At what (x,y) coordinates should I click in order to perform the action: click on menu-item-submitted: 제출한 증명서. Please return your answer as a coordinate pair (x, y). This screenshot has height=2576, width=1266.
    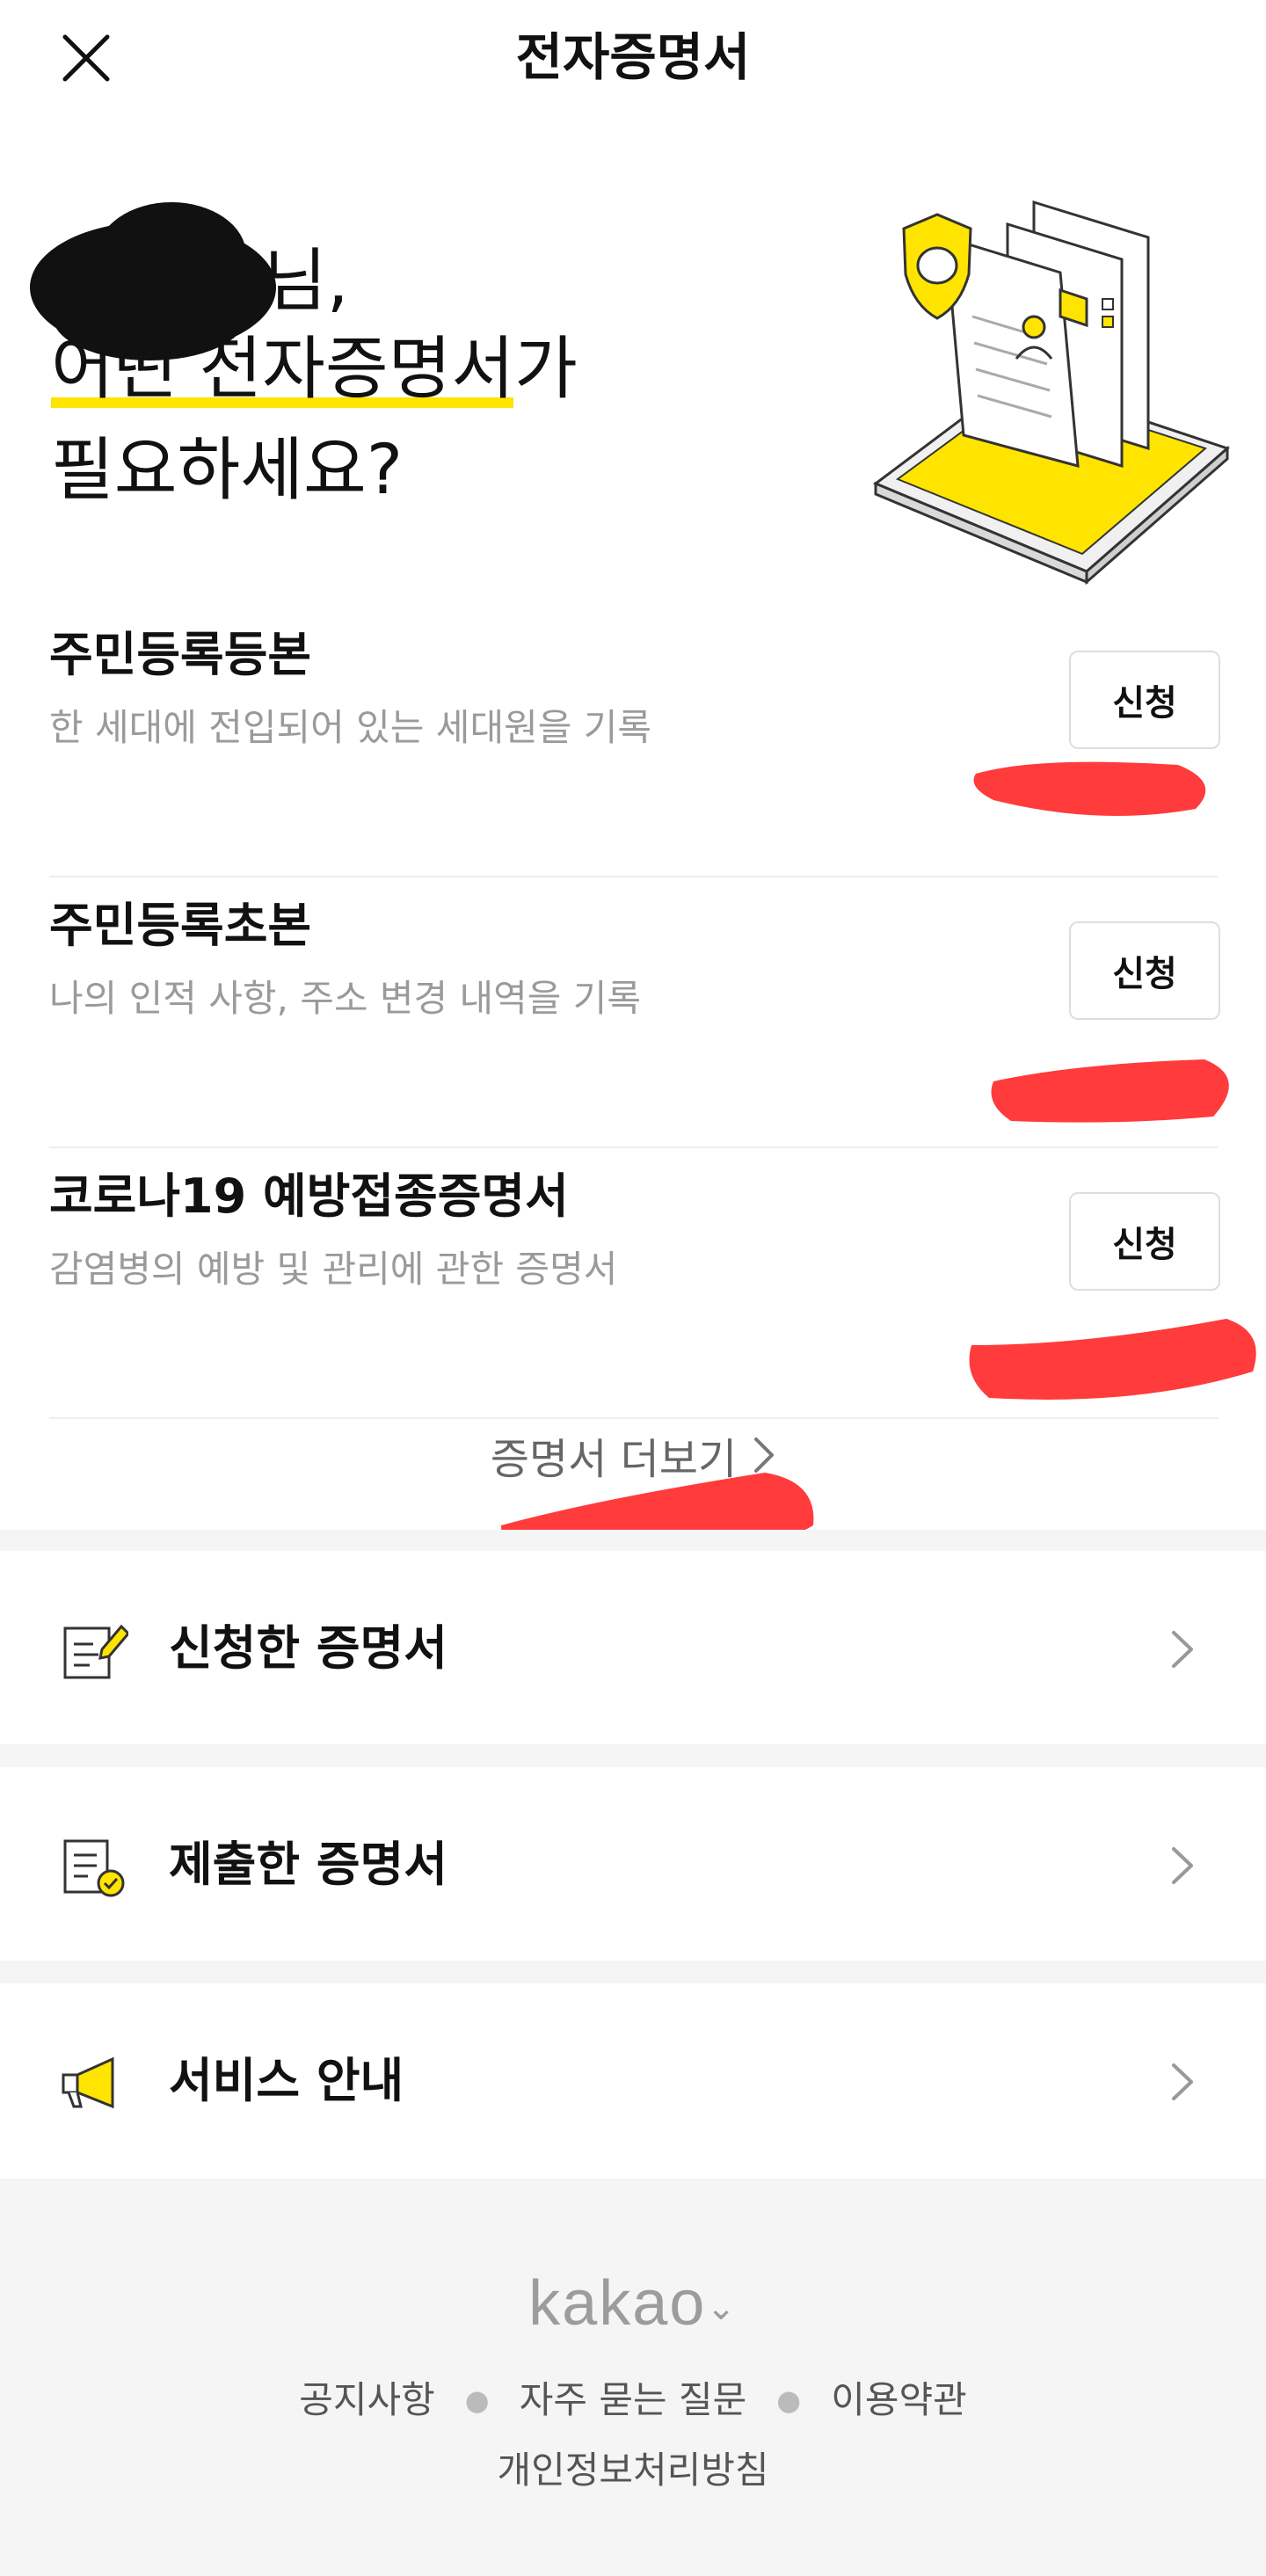
    Looking at the image, I should click on (633, 1864).